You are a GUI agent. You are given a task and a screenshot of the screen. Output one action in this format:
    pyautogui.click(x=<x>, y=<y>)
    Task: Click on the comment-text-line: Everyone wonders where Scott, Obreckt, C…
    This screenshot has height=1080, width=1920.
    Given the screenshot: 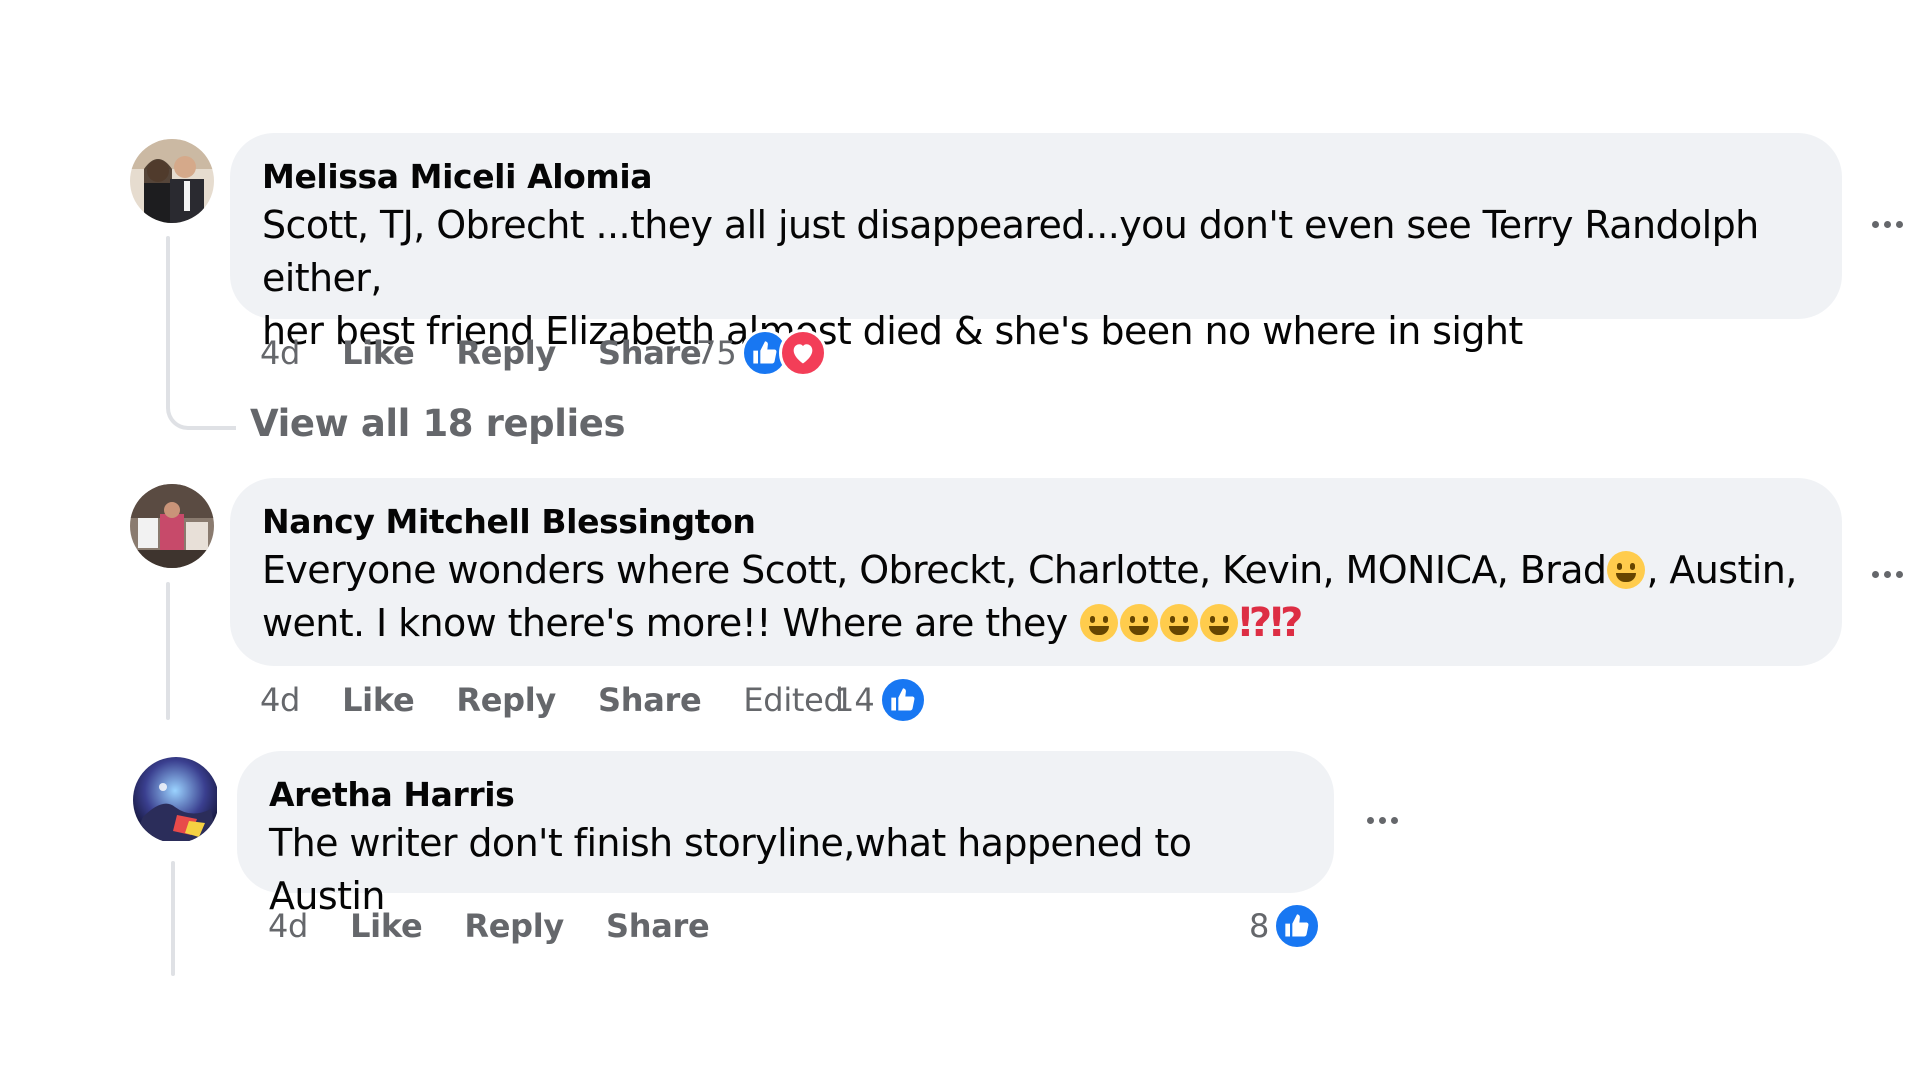 What is the action you would take?
    pyautogui.click(x=1036, y=570)
    